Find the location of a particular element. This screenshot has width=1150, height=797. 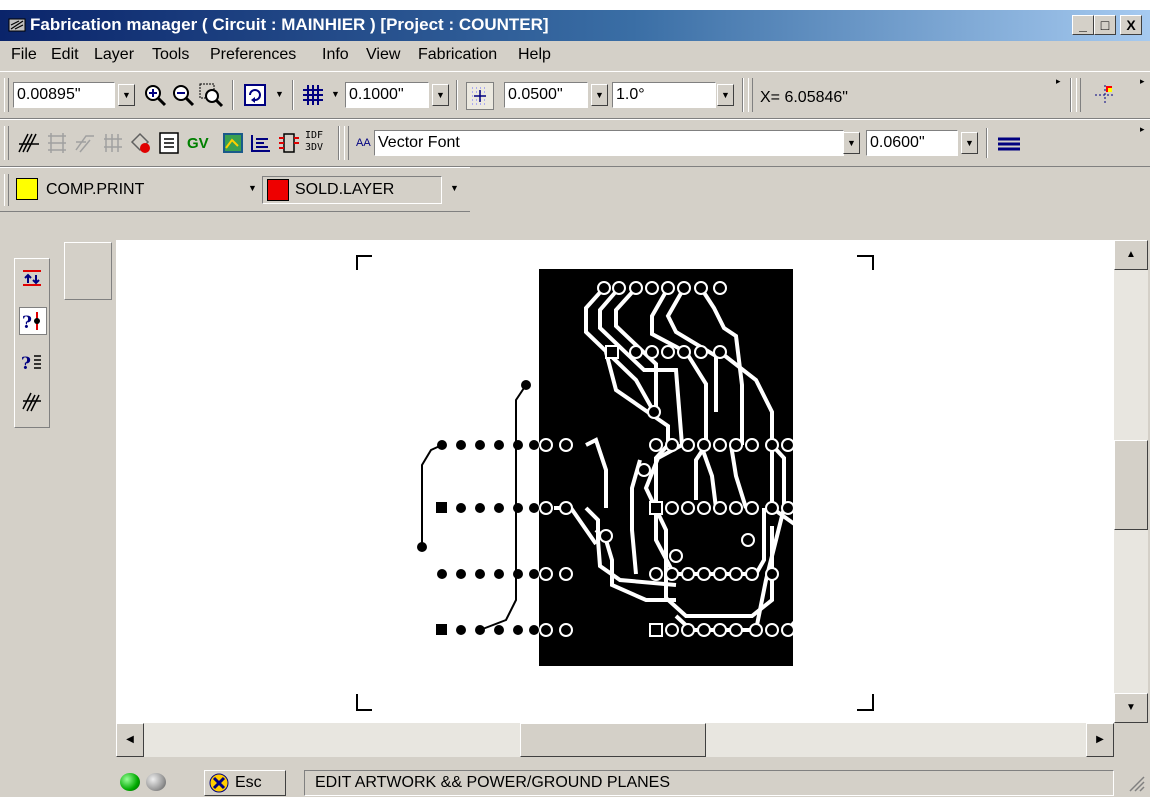

text-height-dropdown-button: ▼ is located at coordinates (969, 143).